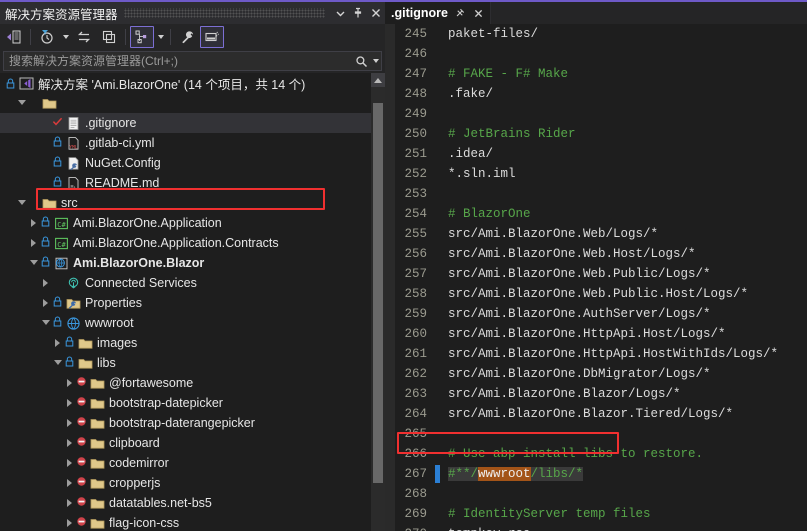  I want to click on tree-item-bootstrap-daterangepicker: bootstrap-daterangepicker, so click(185, 423).